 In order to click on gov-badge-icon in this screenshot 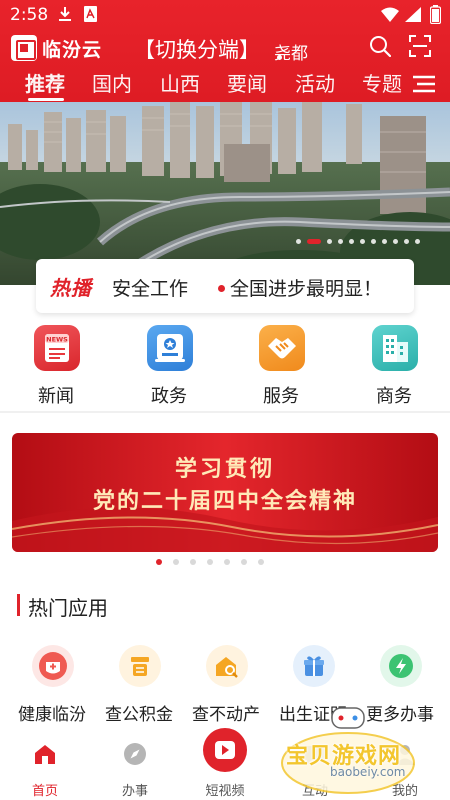, I will do `click(170, 348)`.